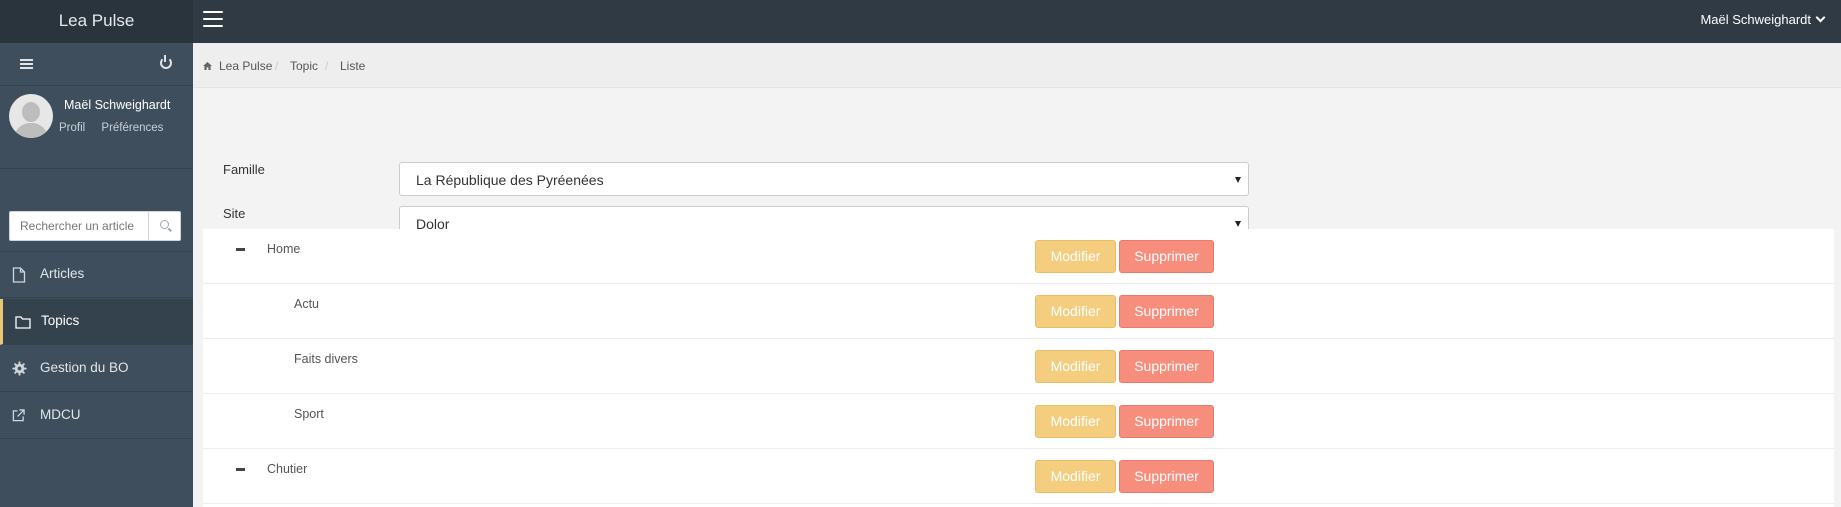  What do you see at coordinates (96, 322) in the screenshot?
I see `sidebar-item-topics: Topics` at bounding box center [96, 322].